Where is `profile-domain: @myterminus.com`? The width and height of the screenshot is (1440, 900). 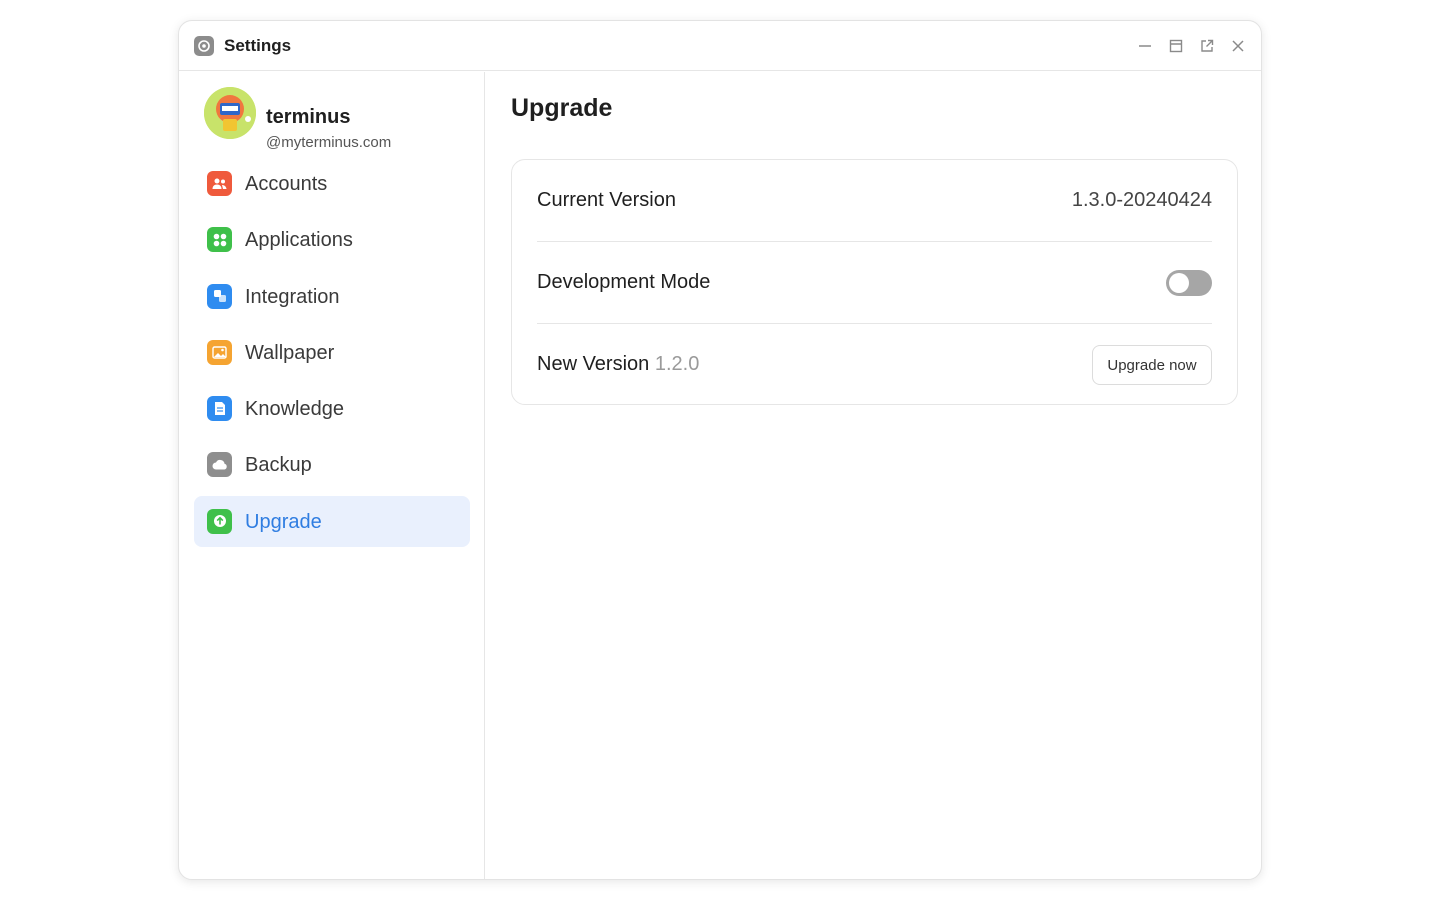 profile-domain: @myterminus.com is located at coordinates (329, 142).